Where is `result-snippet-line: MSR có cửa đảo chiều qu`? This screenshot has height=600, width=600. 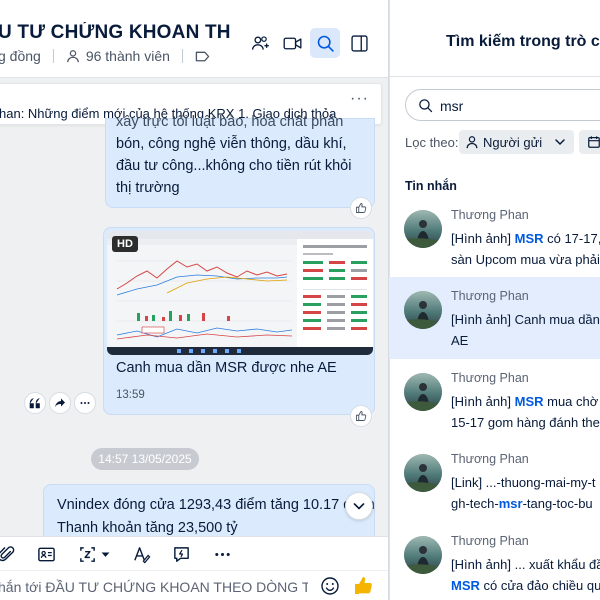
result-snippet-line: MSR có cửa đảo chiều qu is located at coordinates (525, 585).